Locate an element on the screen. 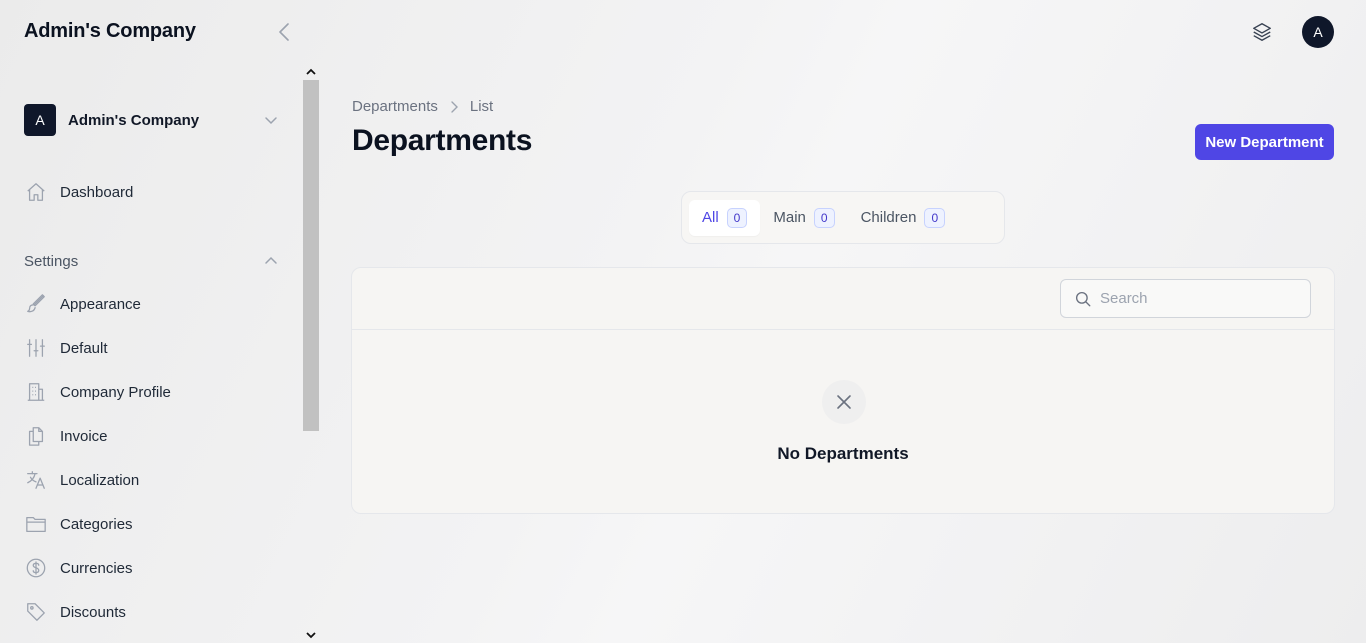  breadcrumb-departments-link: Departments is located at coordinates (395, 106).